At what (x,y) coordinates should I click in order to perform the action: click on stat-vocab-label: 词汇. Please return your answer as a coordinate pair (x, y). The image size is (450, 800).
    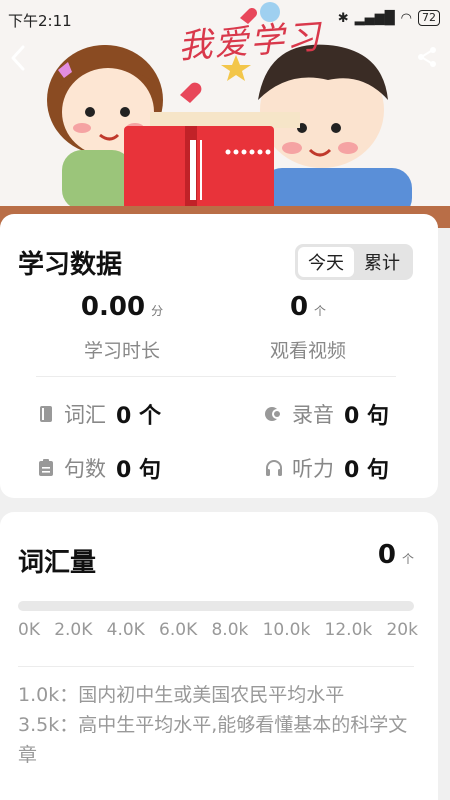
    Looking at the image, I should click on (85, 415).